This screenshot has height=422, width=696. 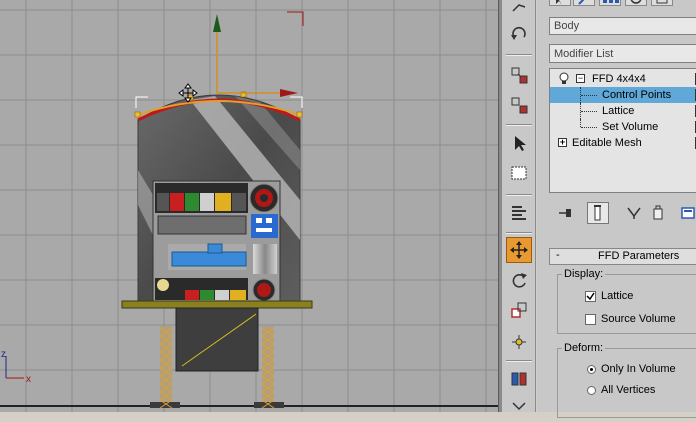 What do you see at coordinates (638, 369) in the screenshot?
I see `only-in-volume-label: Only In Volume` at bounding box center [638, 369].